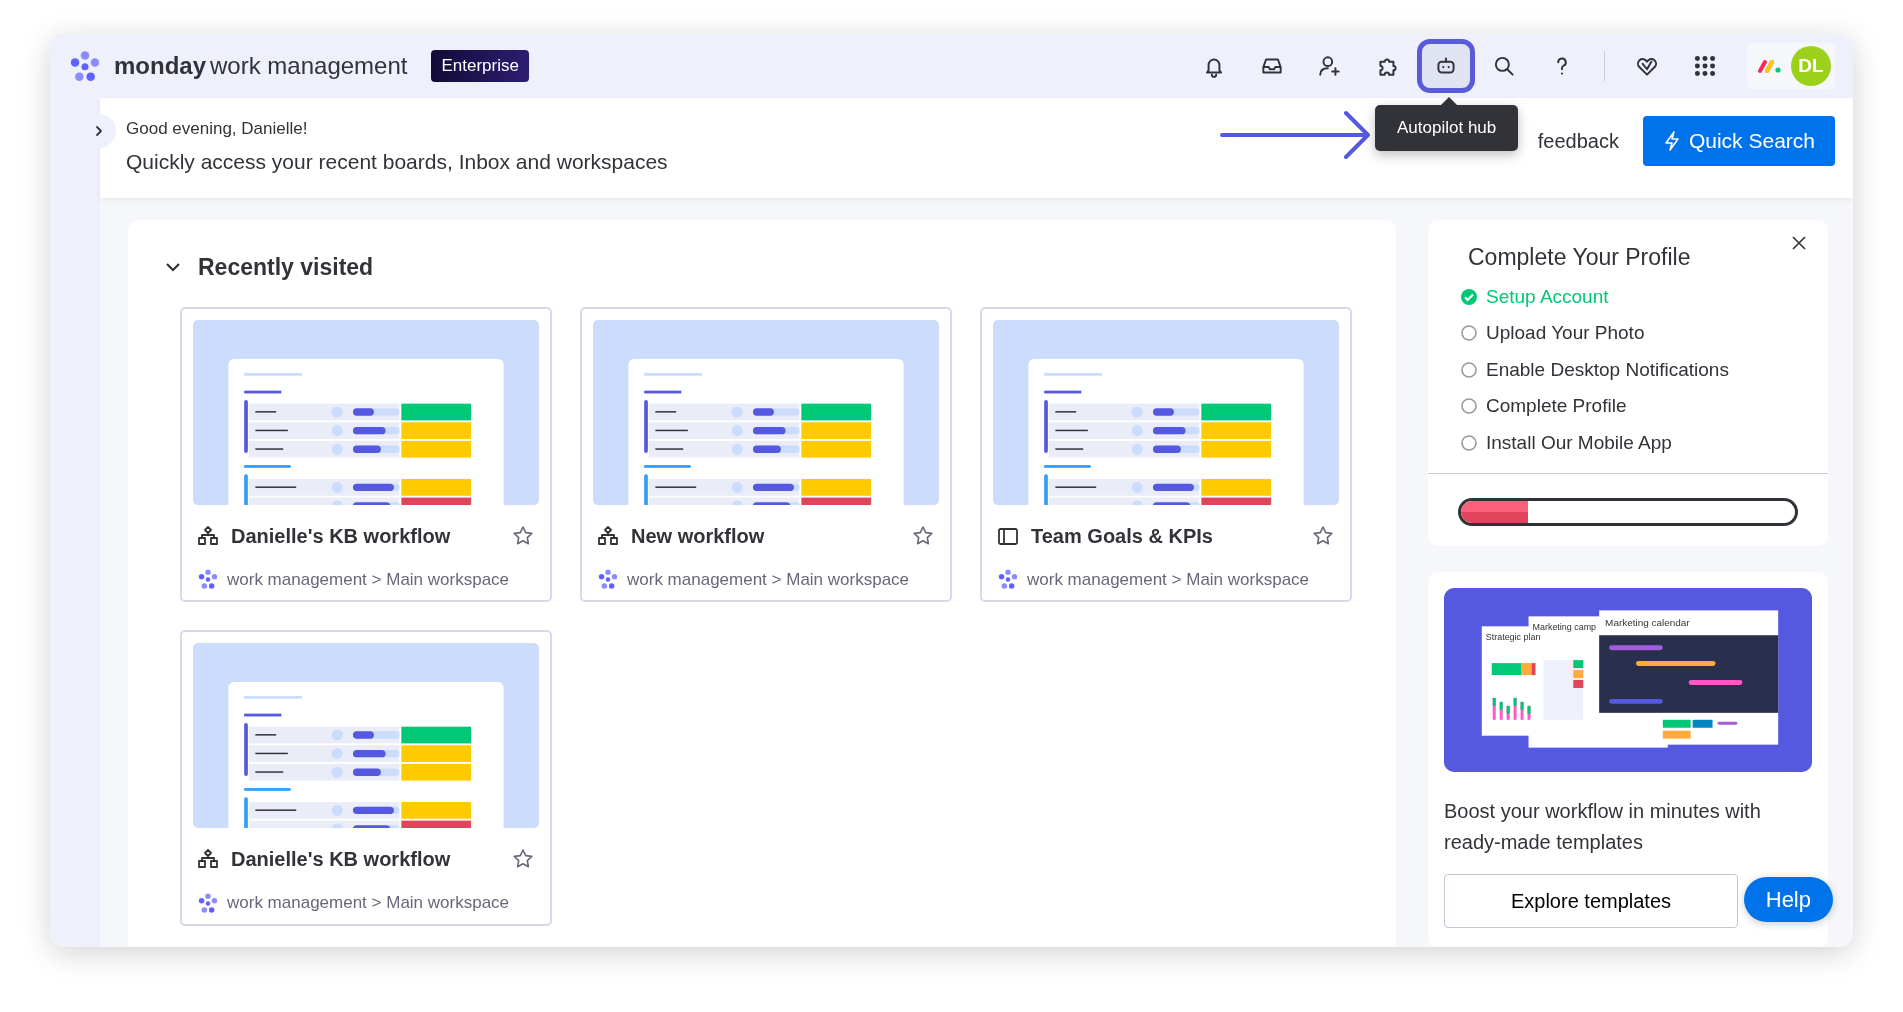 This screenshot has height=1012, width=1903. Describe the element at coordinates (160, 66) in the screenshot. I see `brand-name: monday` at that location.